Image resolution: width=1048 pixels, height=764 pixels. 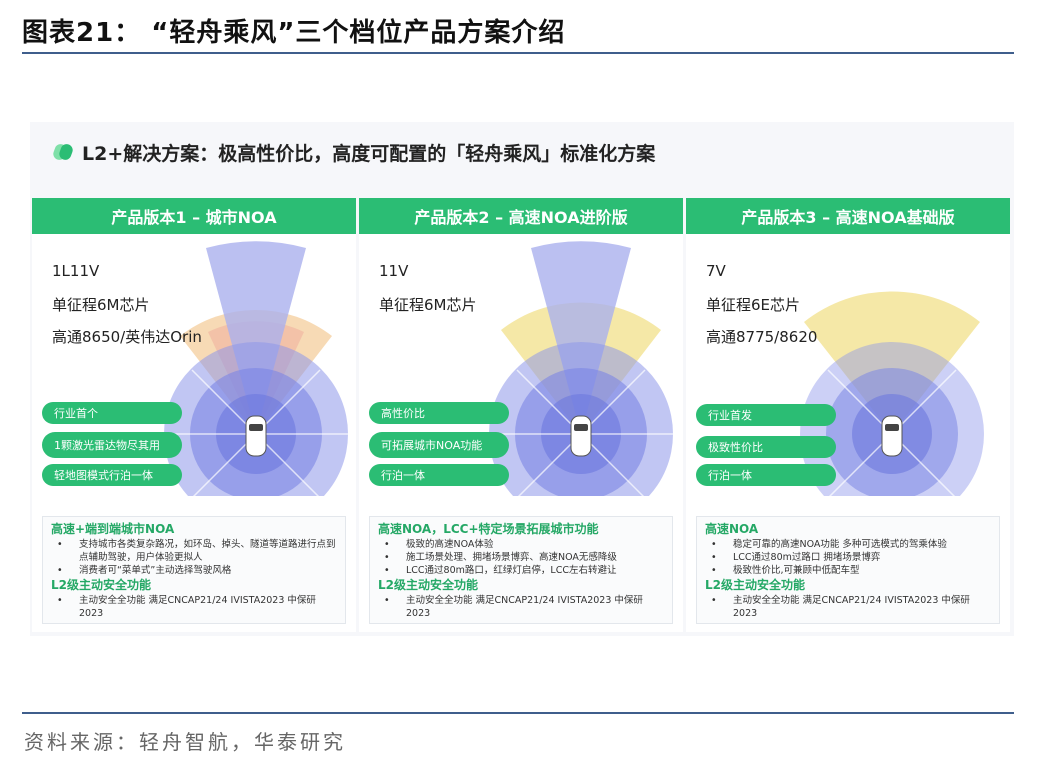 What do you see at coordinates (63, 152) in the screenshot?
I see `leaf-icon` at bounding box center [63, 152].